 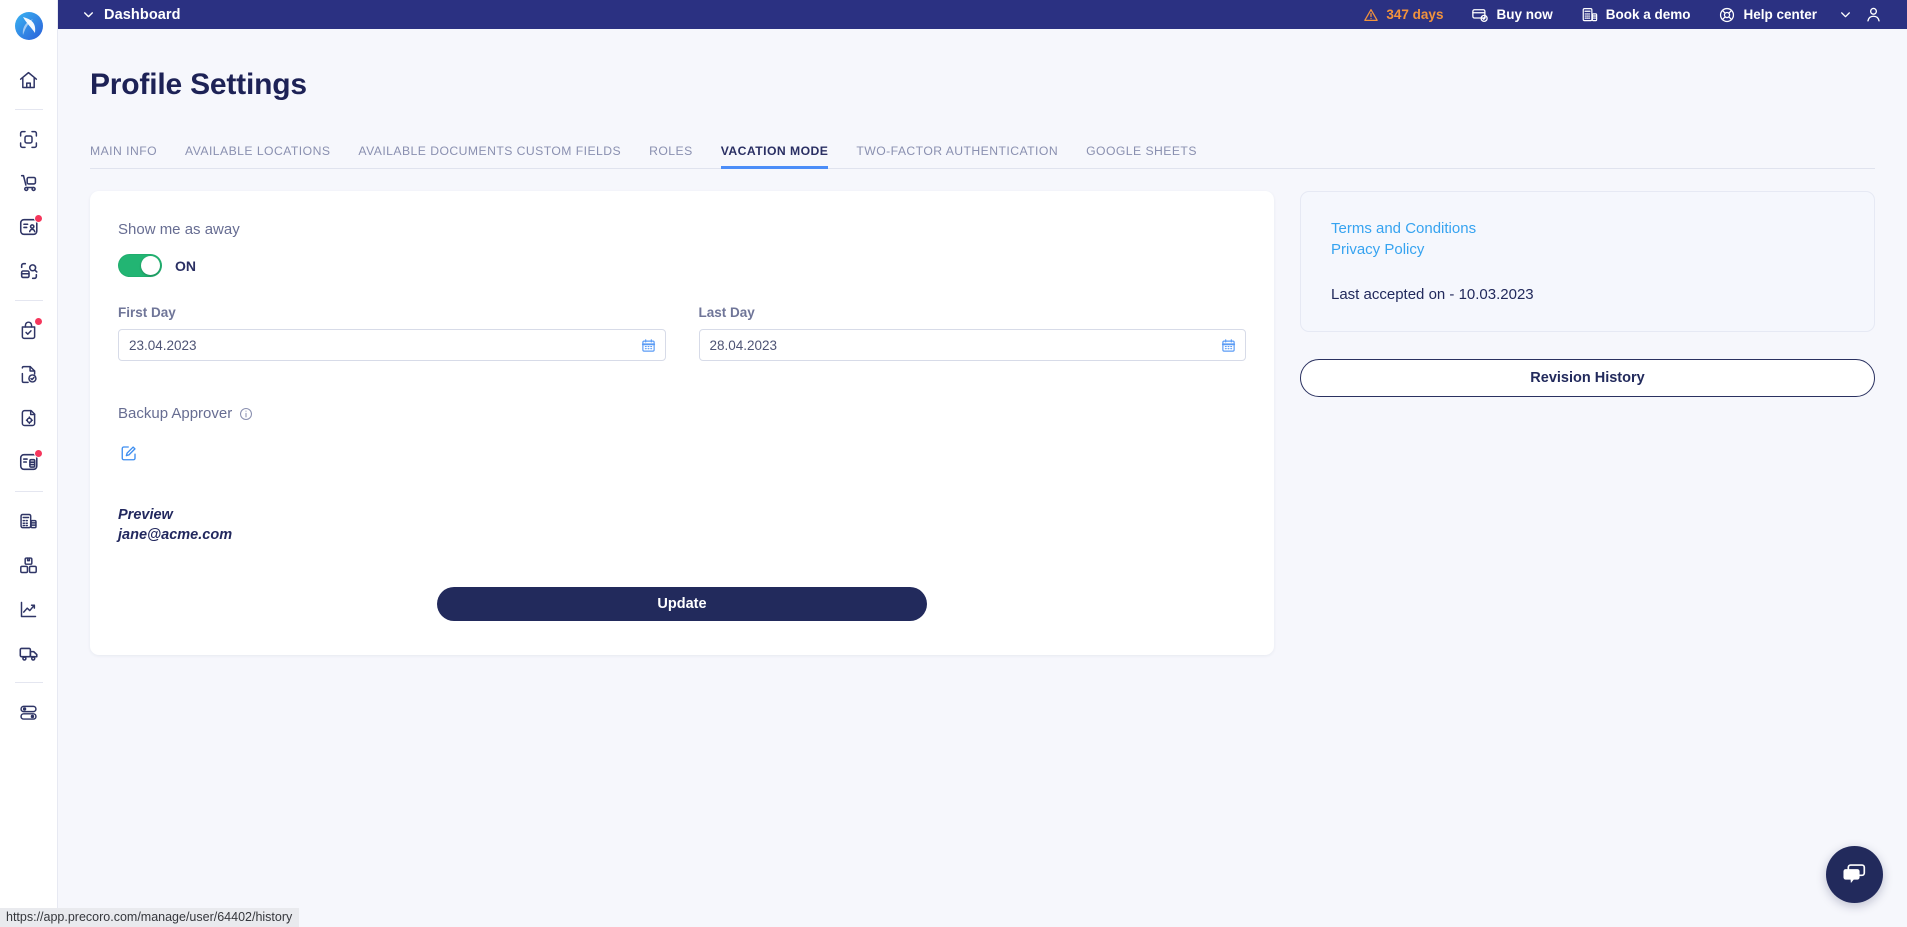 I want to click on help-center-label: Help center, so click(x=1780, y=14).